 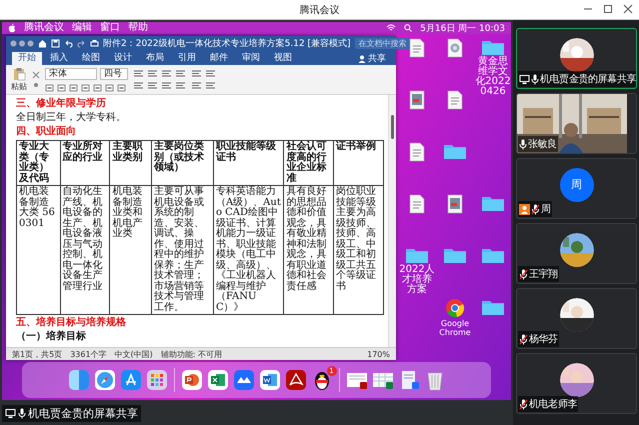 I want to click on pdf-icon, so click(x=295, y=380).